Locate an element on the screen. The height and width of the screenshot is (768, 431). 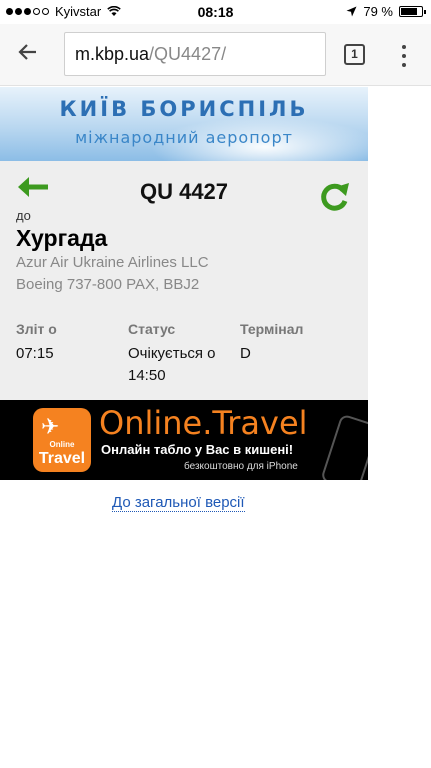
logo-text-bottom: Travel is located at coordinates (62, 458).